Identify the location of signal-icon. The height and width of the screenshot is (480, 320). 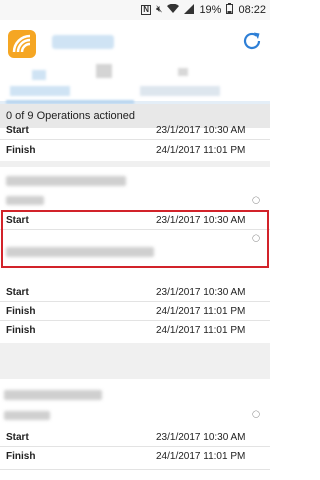
(189, 10).